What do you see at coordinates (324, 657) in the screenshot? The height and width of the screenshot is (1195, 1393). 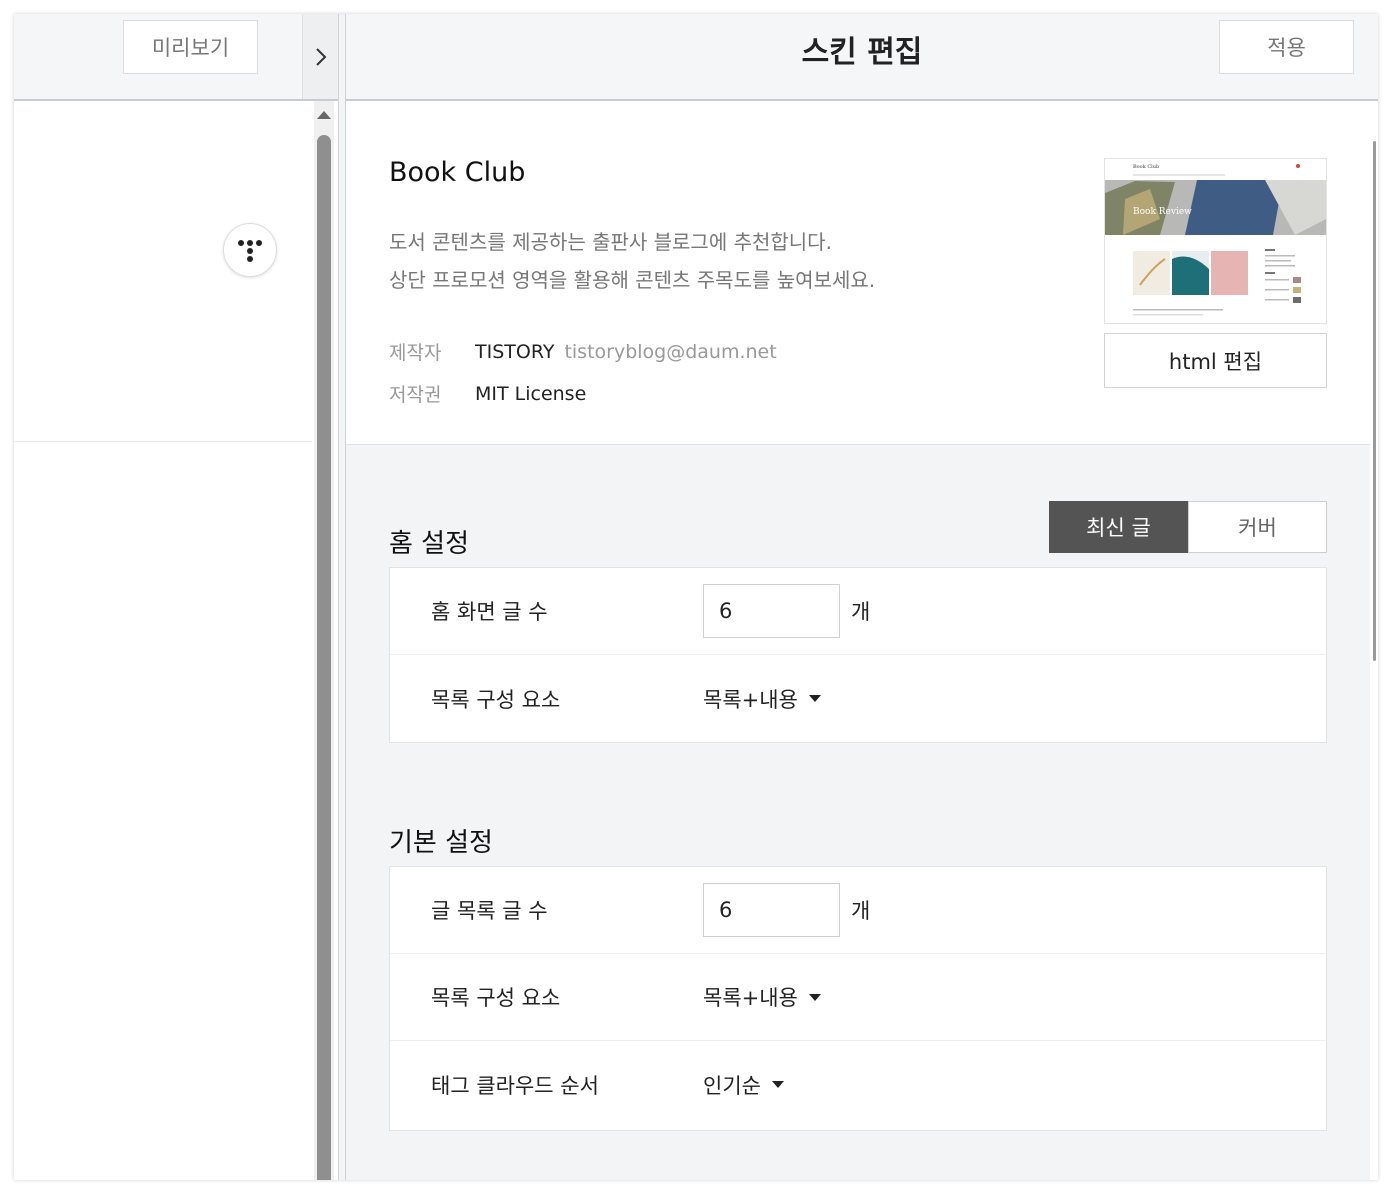 I see `scrollbar-thumb` at bounding box center [324, 657].